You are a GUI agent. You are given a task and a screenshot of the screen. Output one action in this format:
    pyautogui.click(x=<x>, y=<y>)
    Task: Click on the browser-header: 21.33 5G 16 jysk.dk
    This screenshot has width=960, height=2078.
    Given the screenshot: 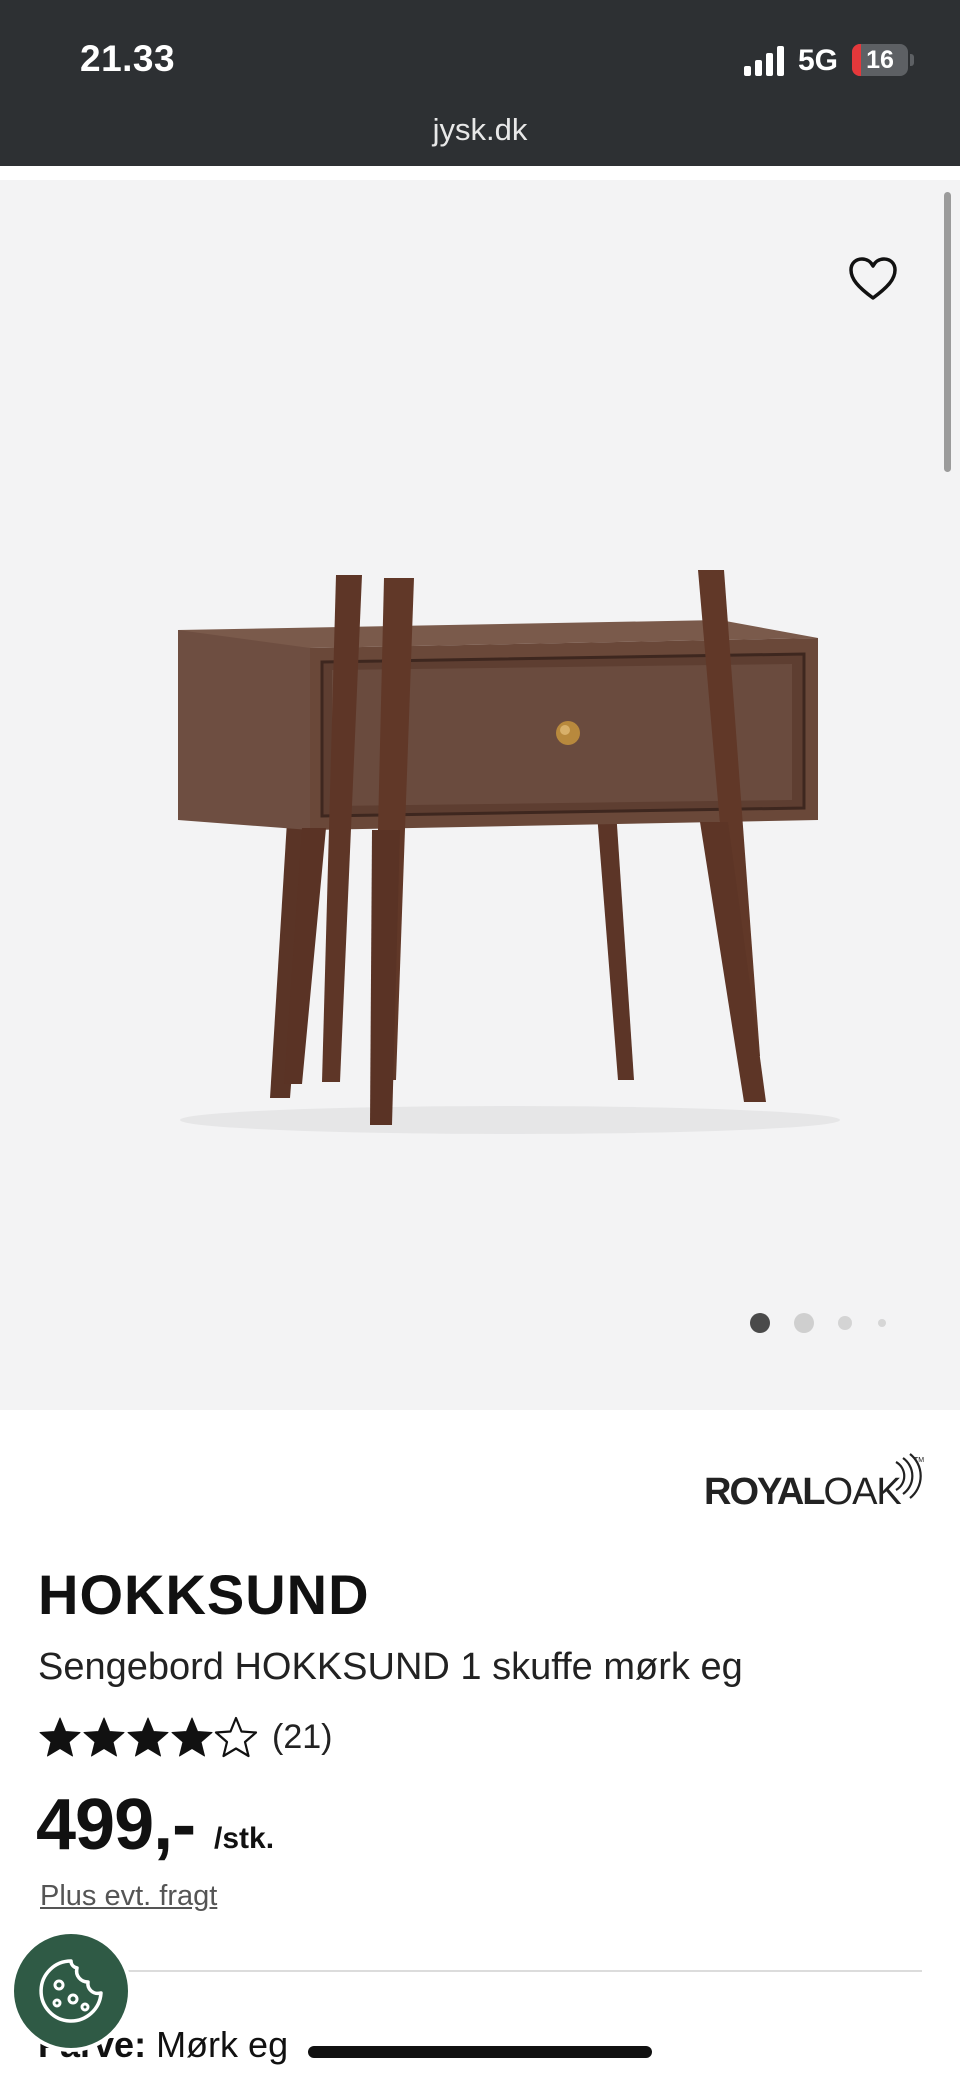 What is the action you would take?
    pyautogui.click(x=480, y=83)
    